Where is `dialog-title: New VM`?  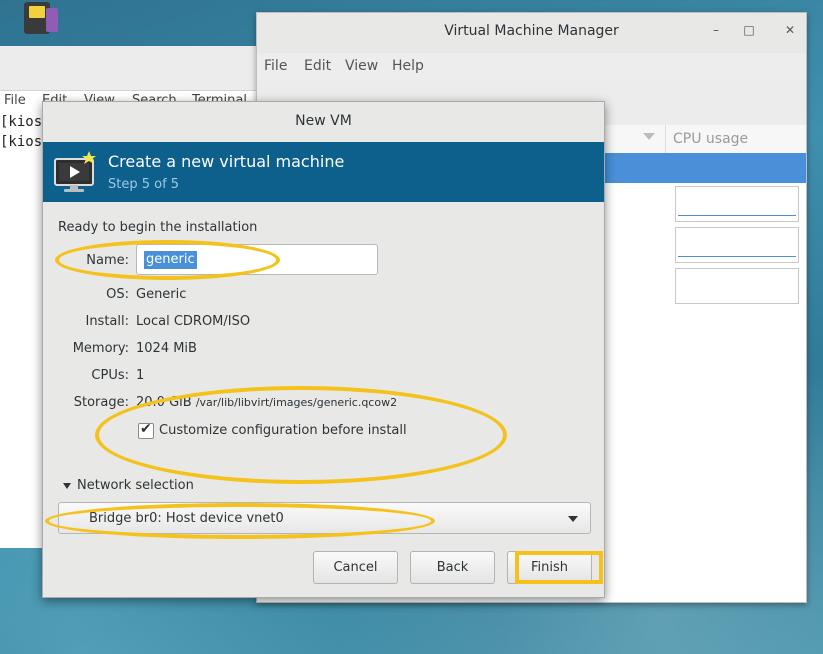 dialog-title: New VM is located at coordinates (323, 121).